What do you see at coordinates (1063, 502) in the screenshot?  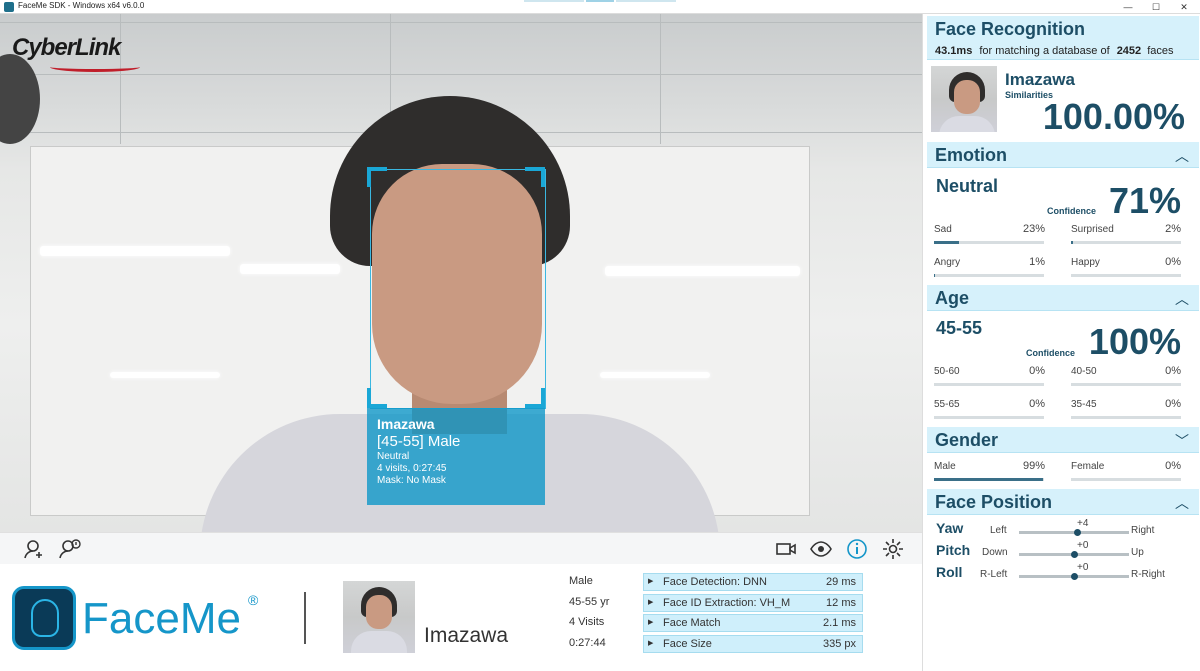 I see `face-position-header: Face Position ︿` at bounding box center [1063, 502].